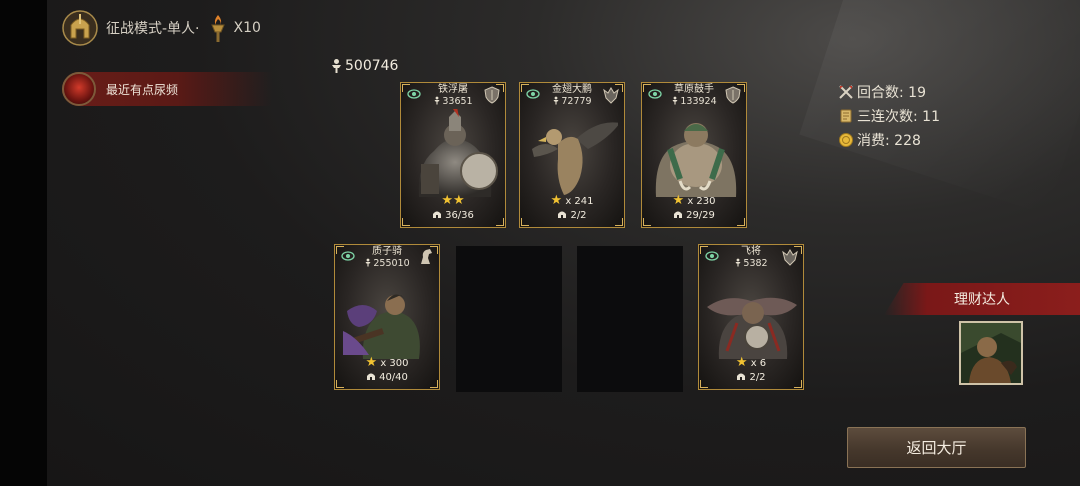  I want to click on chat-message-text: 最近有点尿频, so click(142, 89).